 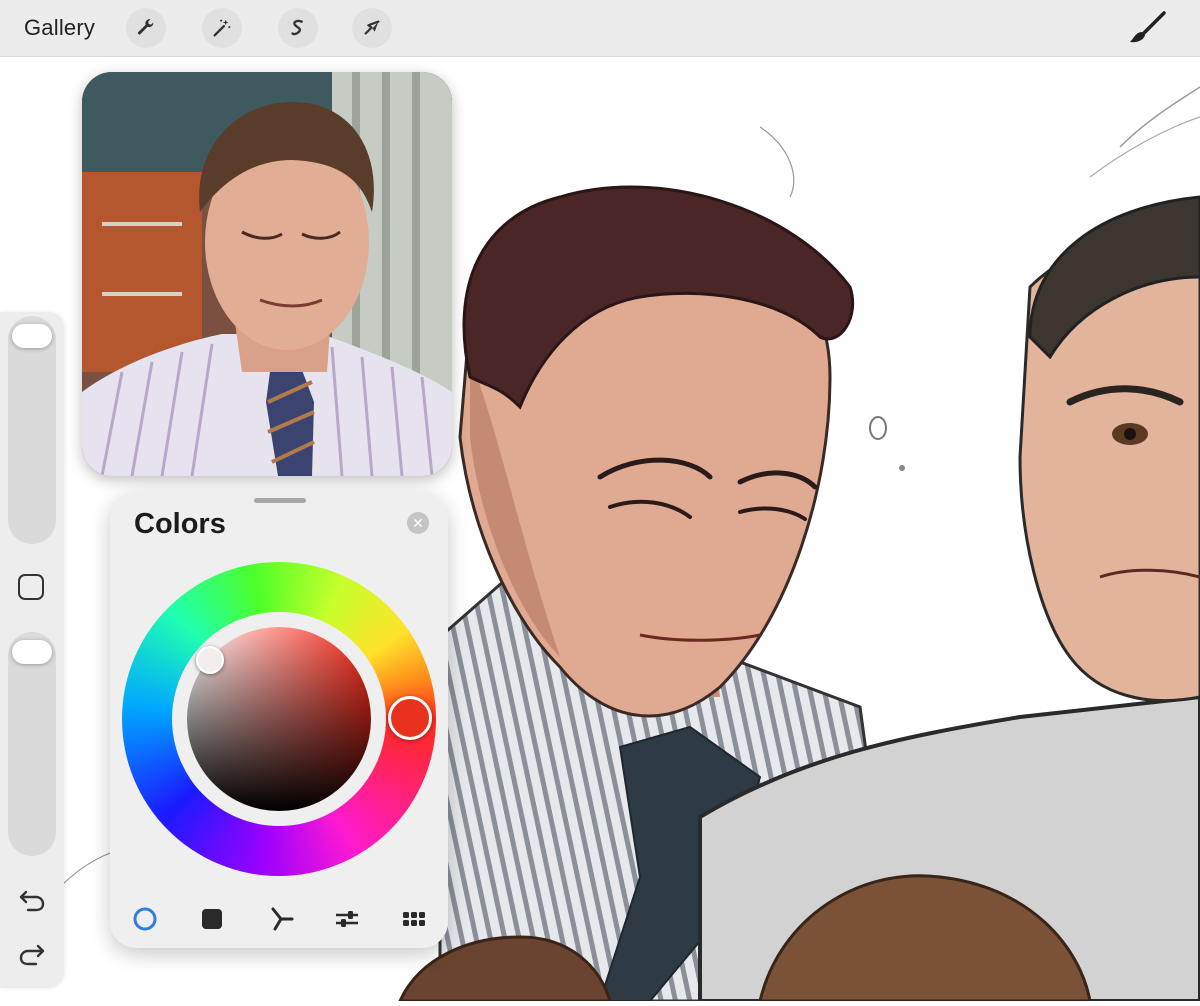 I want to click on palette-grid-icon, so click(x=414, y=919).